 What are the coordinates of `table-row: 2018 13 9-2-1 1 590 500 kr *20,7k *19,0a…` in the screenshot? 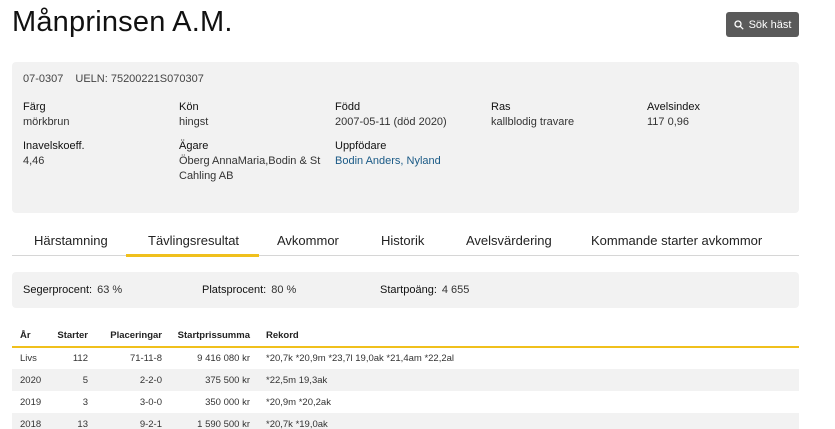 It's located at (405, 421).